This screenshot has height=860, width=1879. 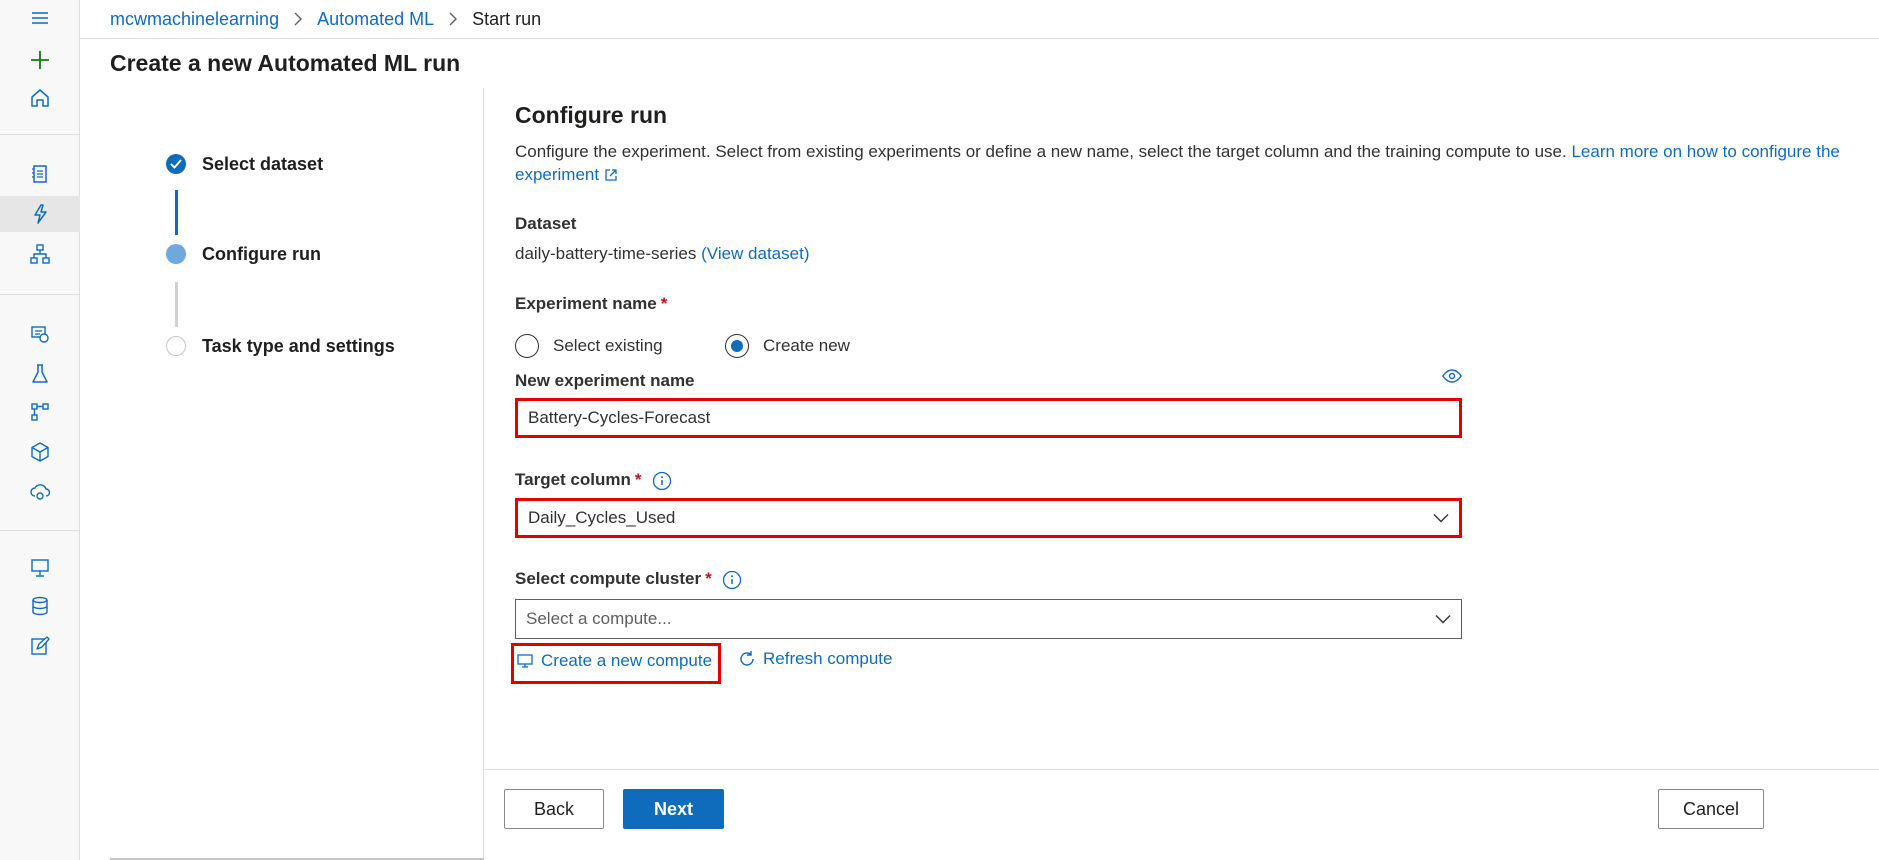 I want to click on back-button: Back, so click(x=554, y=809).